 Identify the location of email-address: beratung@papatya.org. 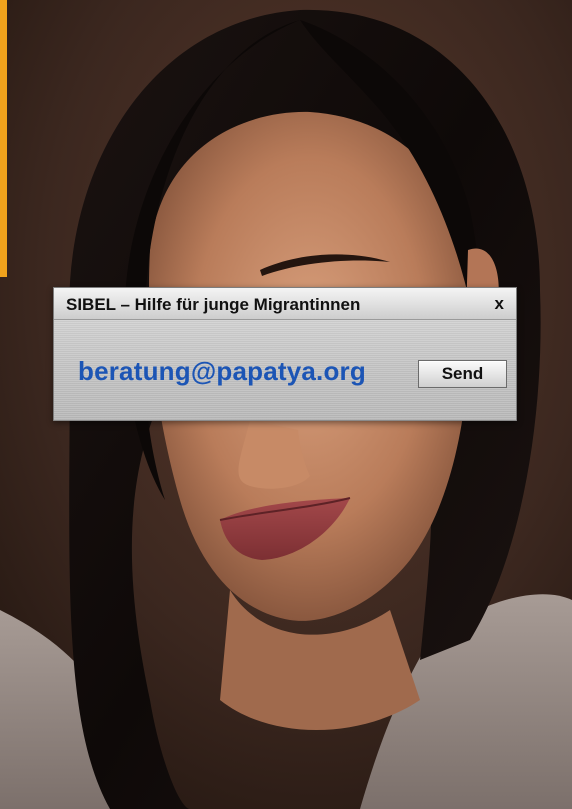
(222, 371).